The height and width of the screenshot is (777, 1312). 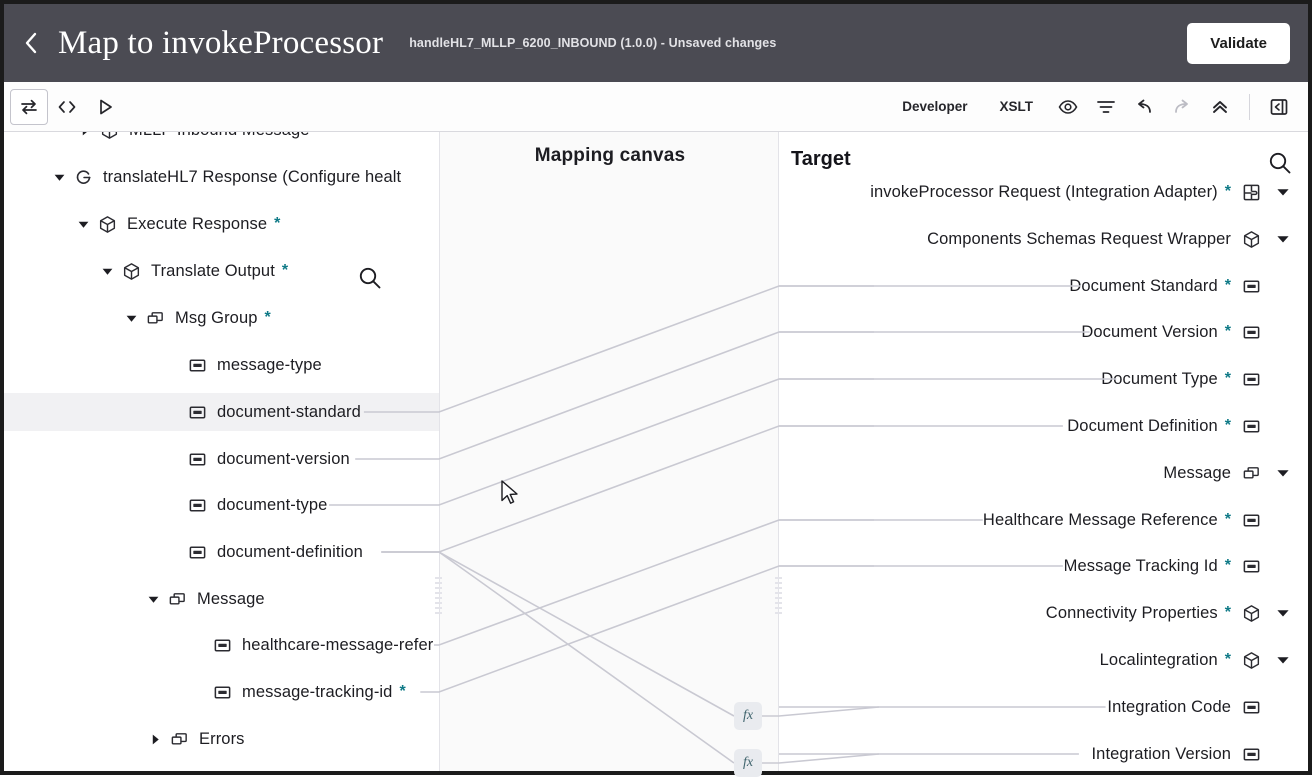 What do you see at coordinates (1169, 706) in the screenshot?
I see `target-row-label: Integration Code` at bounding box center [1169, 706].